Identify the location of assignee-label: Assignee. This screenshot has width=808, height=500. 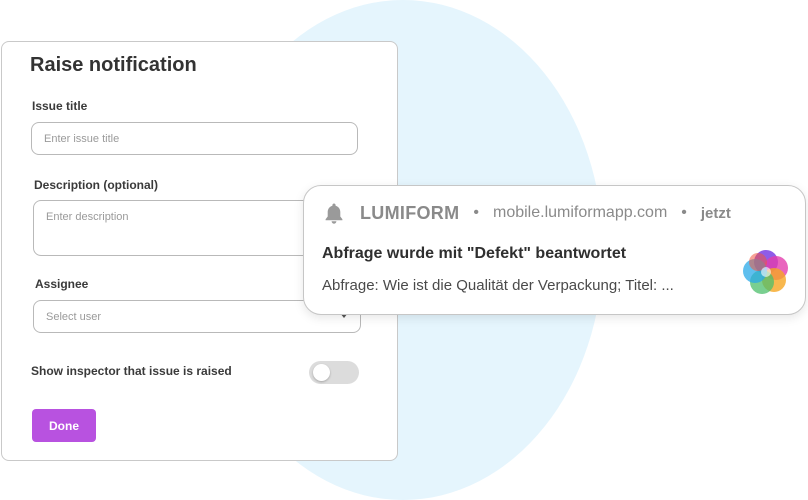
(62, 284).